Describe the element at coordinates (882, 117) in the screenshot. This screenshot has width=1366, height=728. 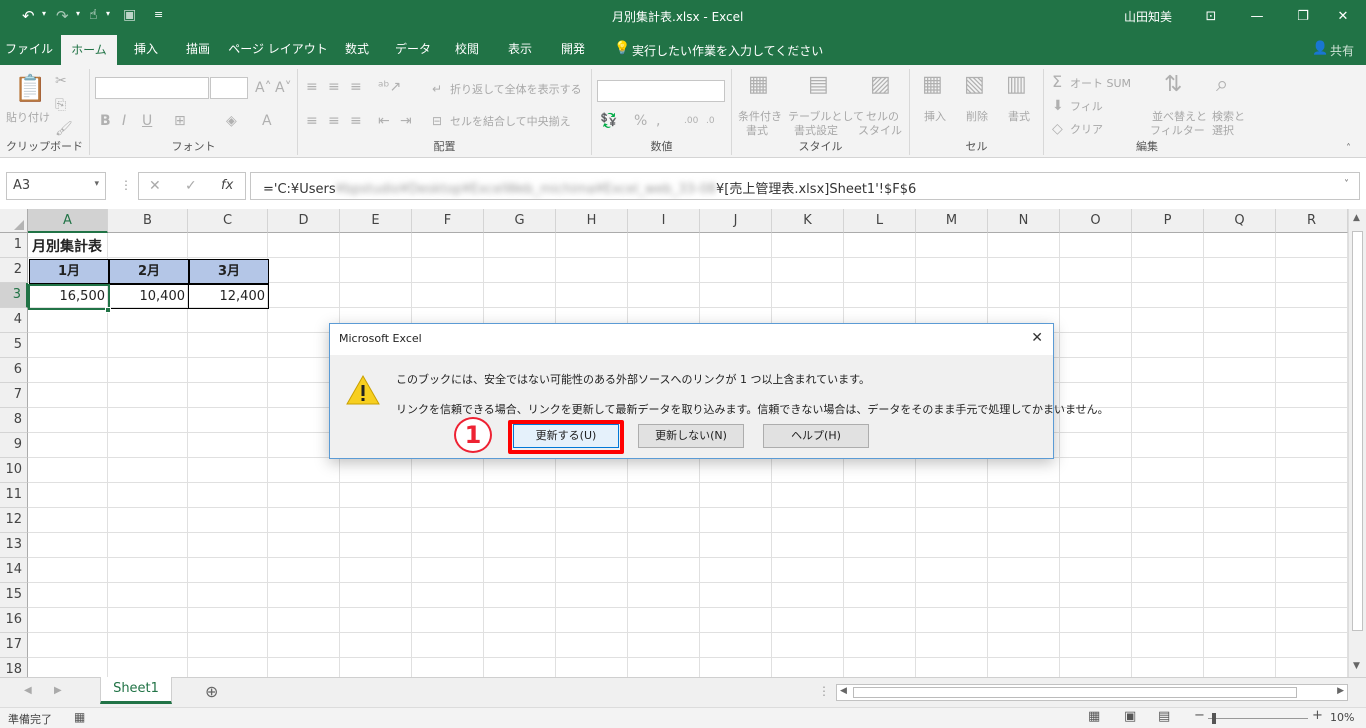
I see `cell-styles-button: セルの` at that location.